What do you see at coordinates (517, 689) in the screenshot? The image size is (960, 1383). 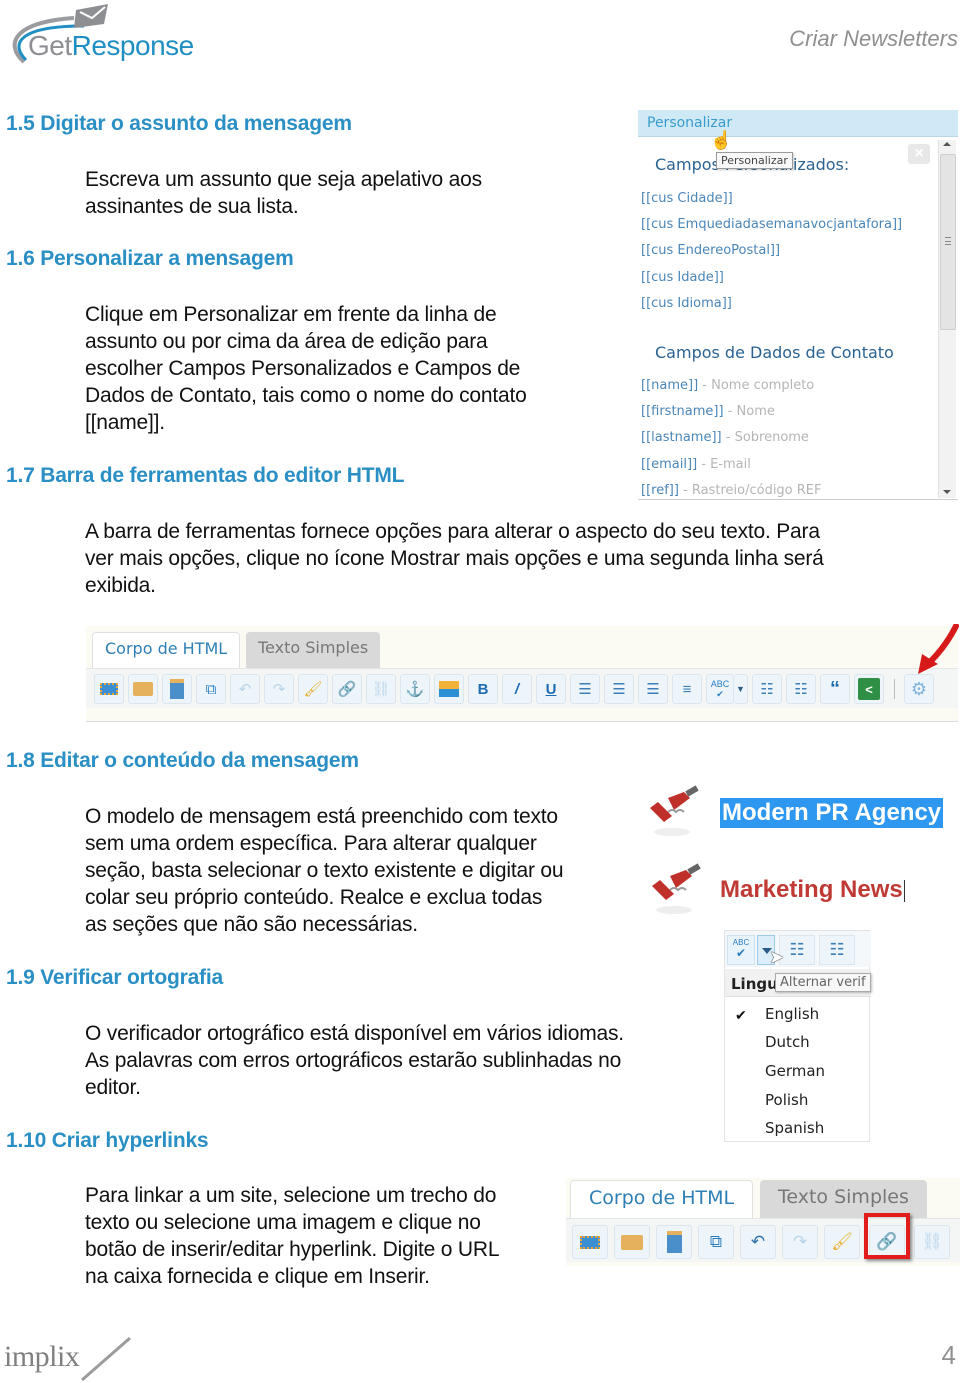 I see `italic-button: /` at bounding box center [517, 689].